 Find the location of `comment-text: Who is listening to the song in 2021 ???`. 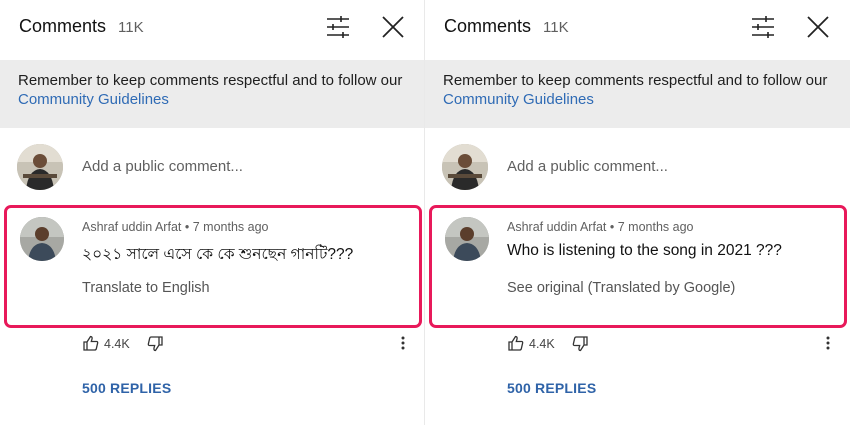

comment-text: Who is listening to the song in 2021 ??? is located at coordinates (644, 250).